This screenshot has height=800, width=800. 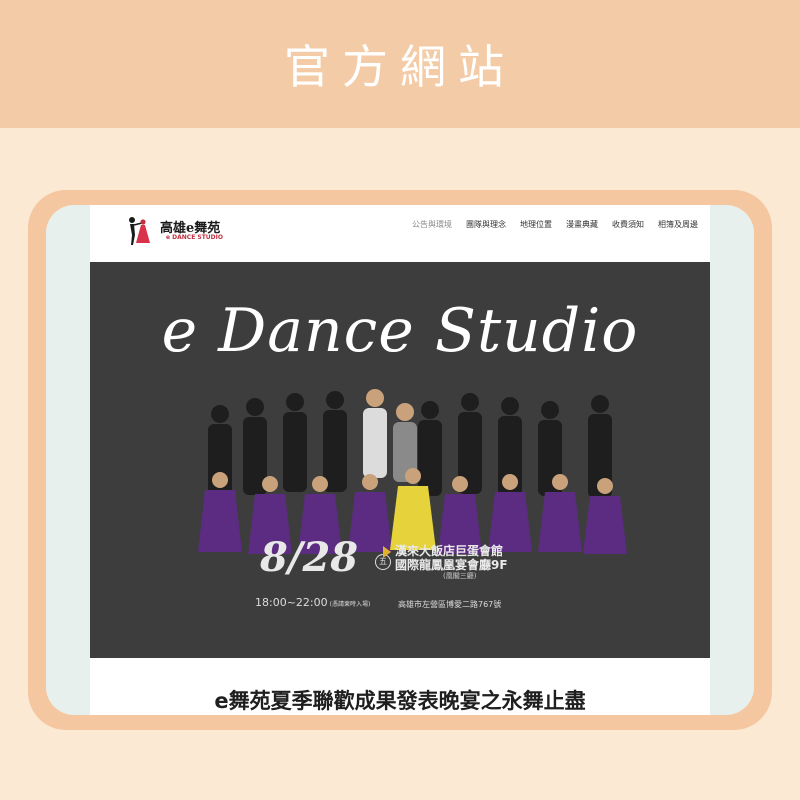 I want to click on nav-item-albums: 相簿及周邊, so click(x=678, y=224).